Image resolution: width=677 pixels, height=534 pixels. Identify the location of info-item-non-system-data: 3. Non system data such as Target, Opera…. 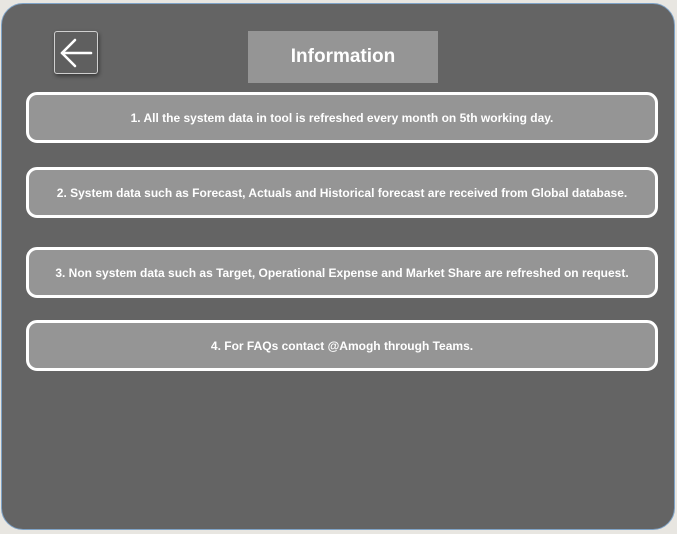
(342, 272).